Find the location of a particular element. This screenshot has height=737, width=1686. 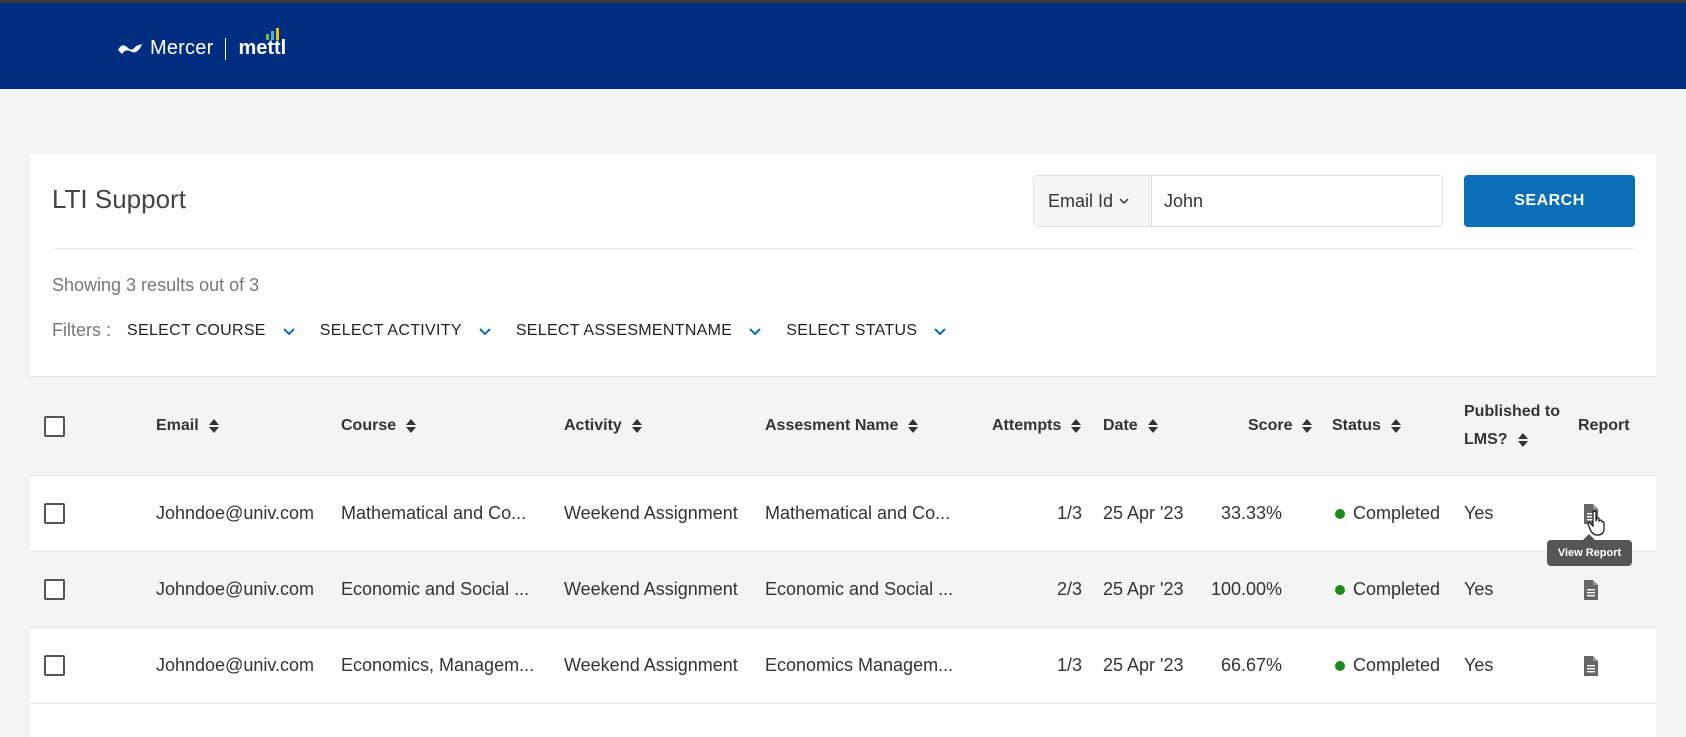

brand-divider is located at coordinates (226, 48).